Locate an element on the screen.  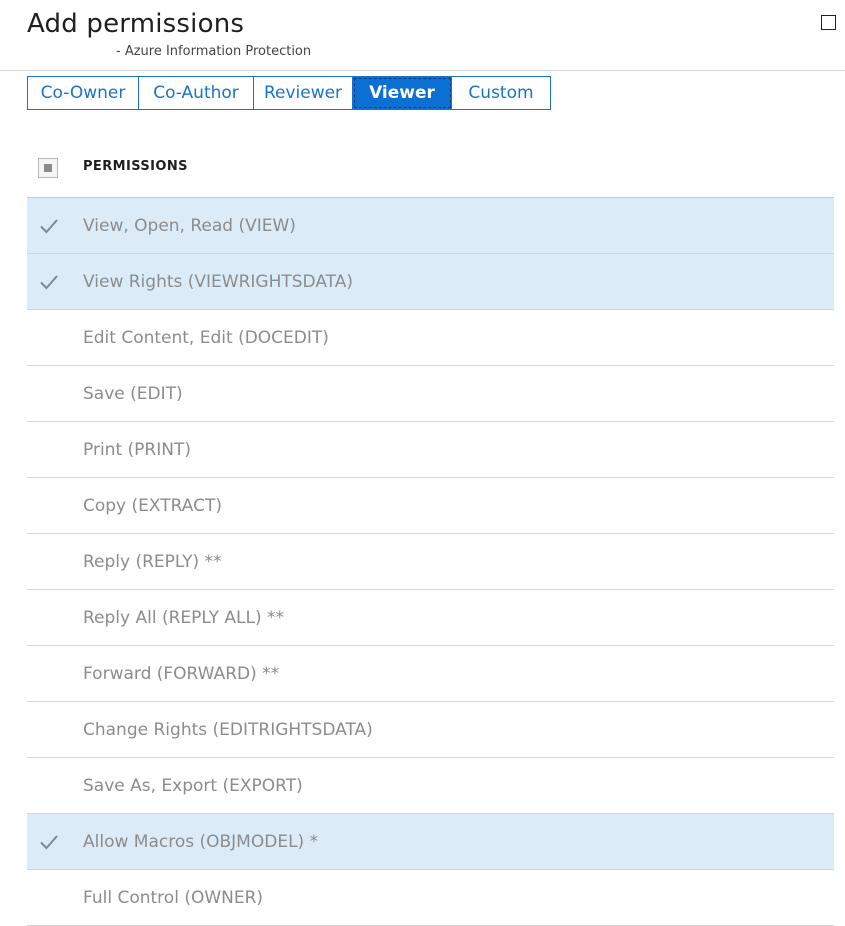
page-subtitle: - Azure Information Protection is located at coordinates (214, 51).